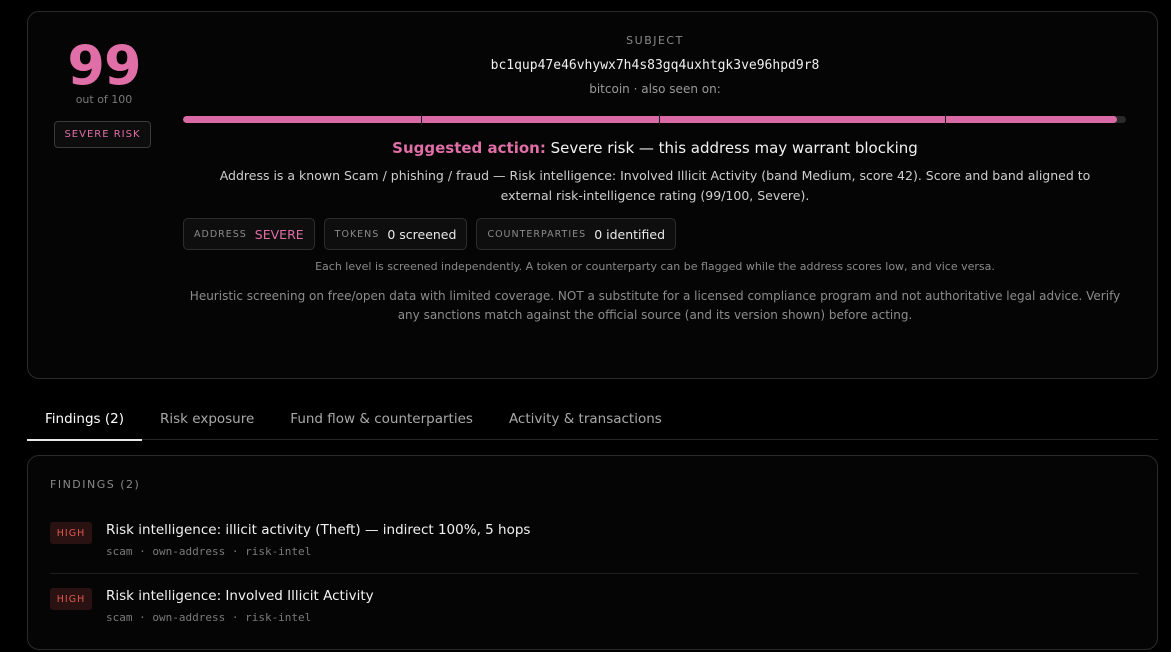 This screenshot has height=652, width=1171. What do you see at coordinates (84, 419) in the screenshot?
I see `tab-findings: Findings (2)` at bounding box center [84, 419].